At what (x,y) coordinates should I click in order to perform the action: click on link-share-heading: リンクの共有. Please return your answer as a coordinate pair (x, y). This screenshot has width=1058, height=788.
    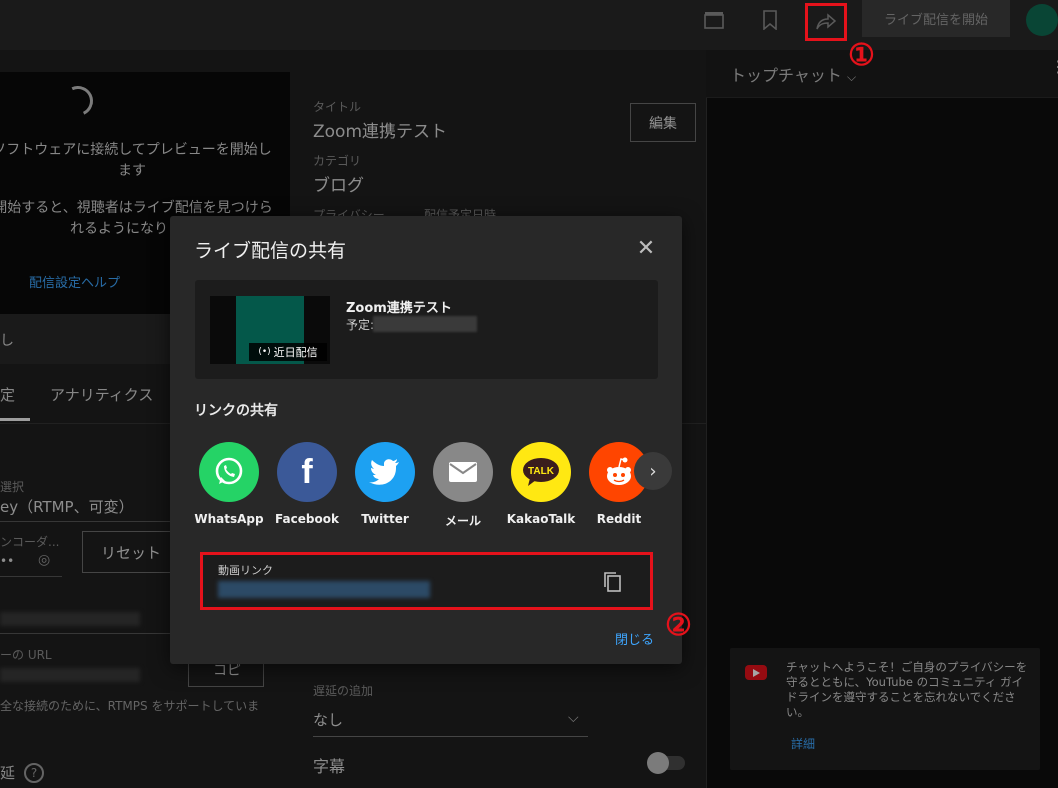
    Looking at the image, I should click on (236, 411).